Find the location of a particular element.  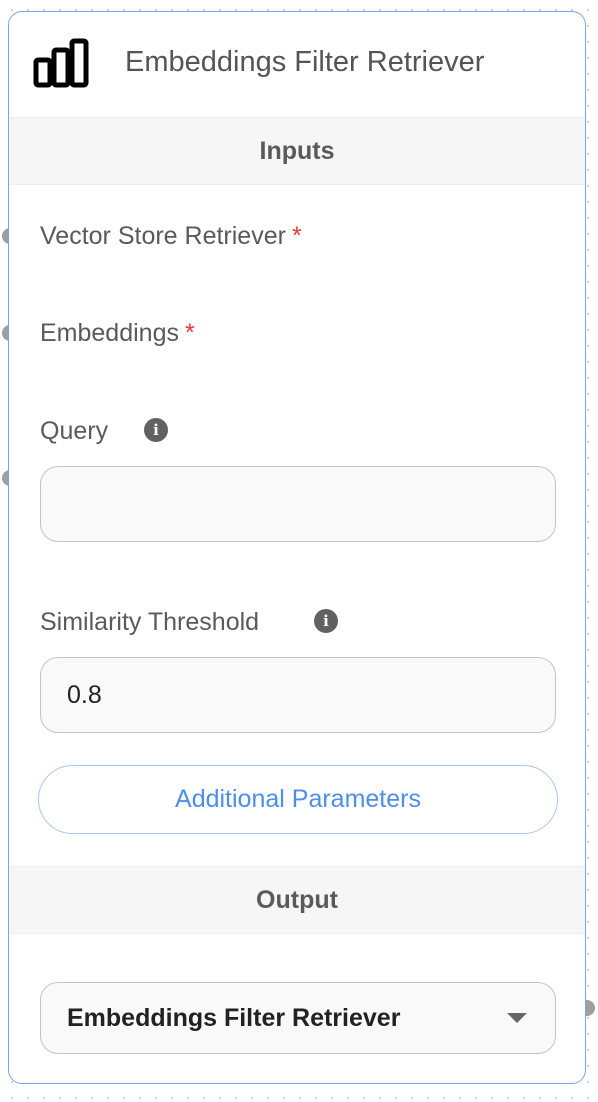

output-section-header: Output is located at coordinates (297, 900).